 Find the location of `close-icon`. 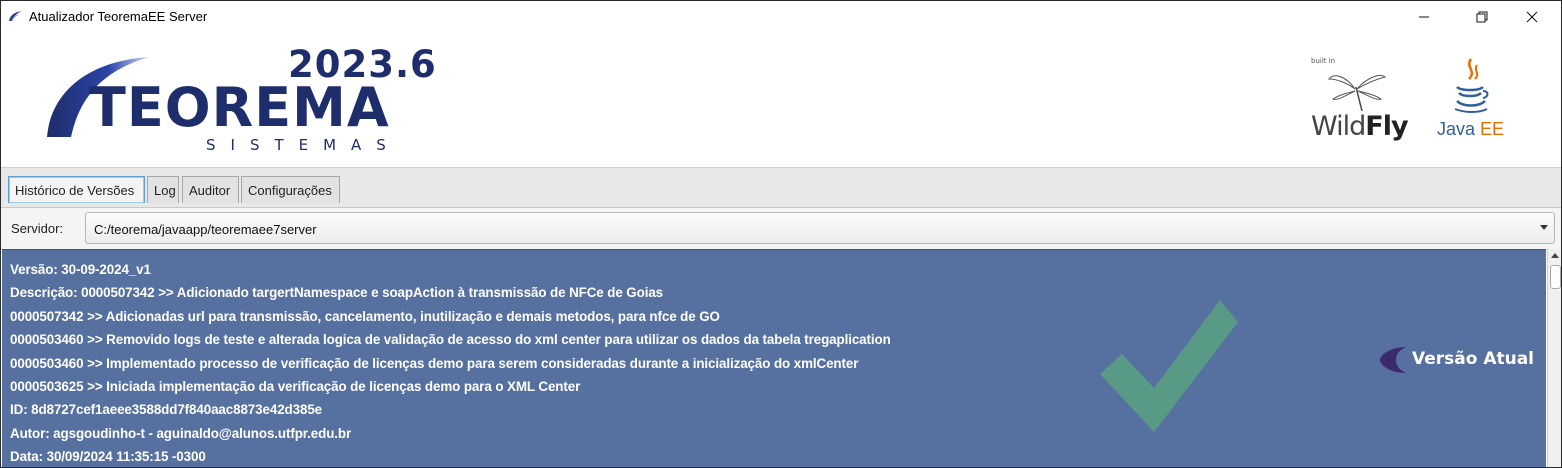

close-icon is located at coordinates (1532, 17).